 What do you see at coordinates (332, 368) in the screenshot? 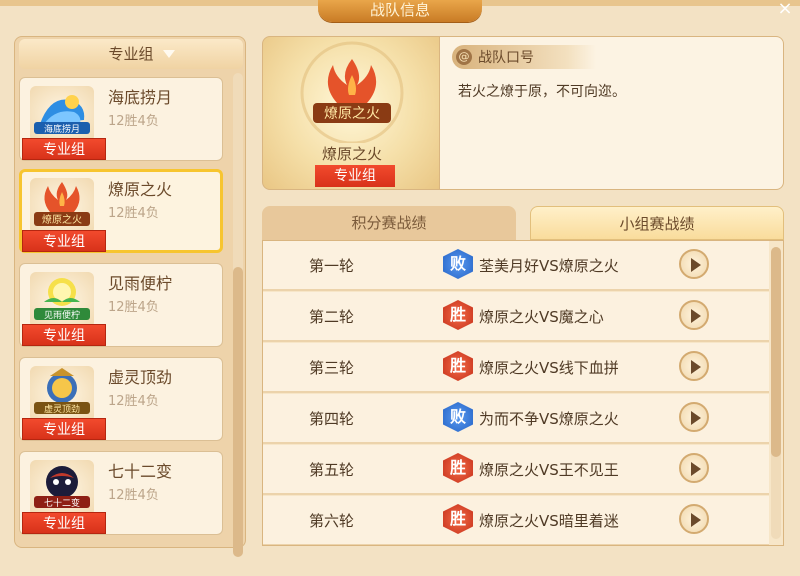
I see `round-label: 第三轮` at bounding box center [332, 368].